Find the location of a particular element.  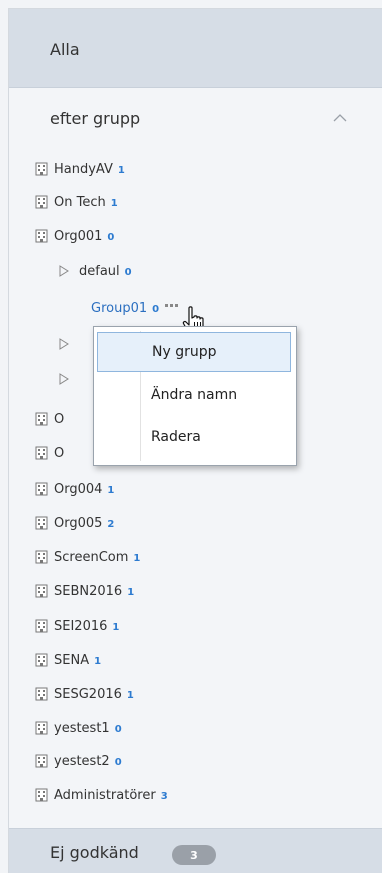

tree-item-label: yestest2 is located at coordinates (82, 761).